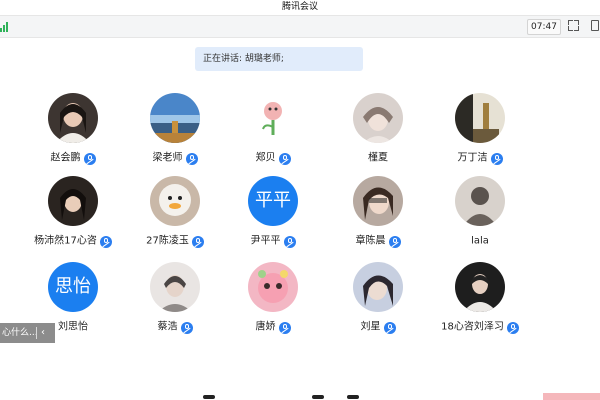  I want to click on participant-name: 刘思怡, so click(73, 327).